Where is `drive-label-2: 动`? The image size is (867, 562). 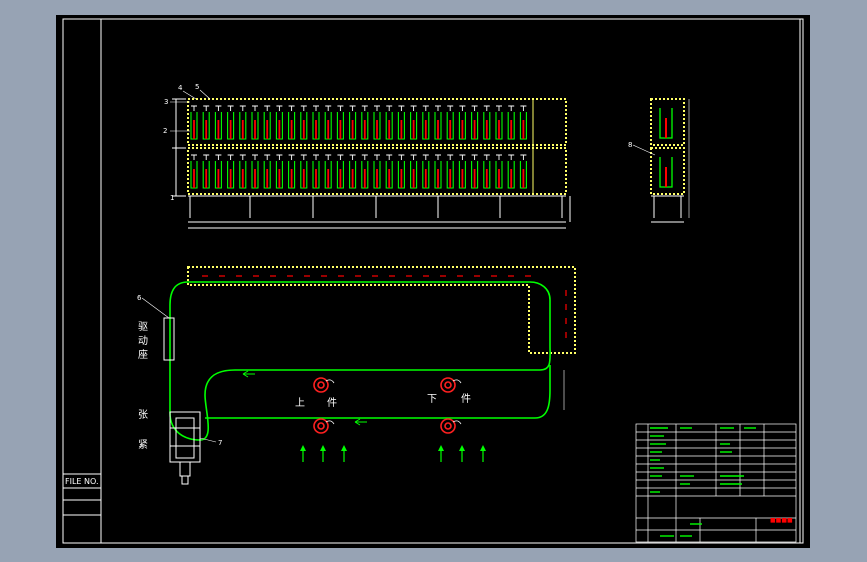 drive-label-2: 动 is located at coordinates (143, 341).